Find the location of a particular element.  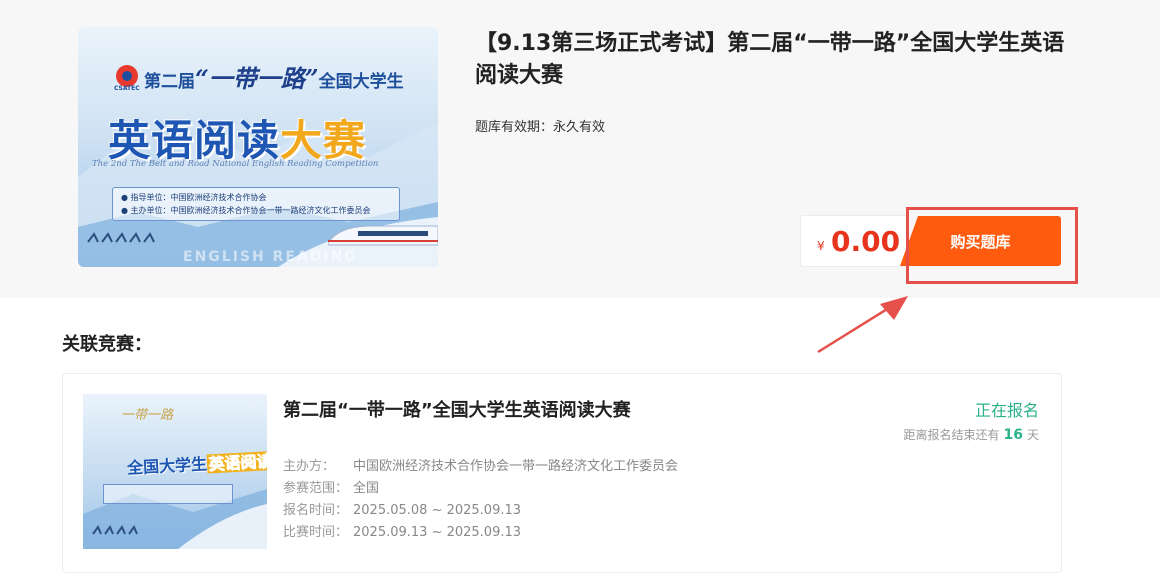

detail-row-organizer: 主办方： 中国欧洲经济技术合作协会一带一路经济文化工作委员会 is located at coordinates (480, 467).